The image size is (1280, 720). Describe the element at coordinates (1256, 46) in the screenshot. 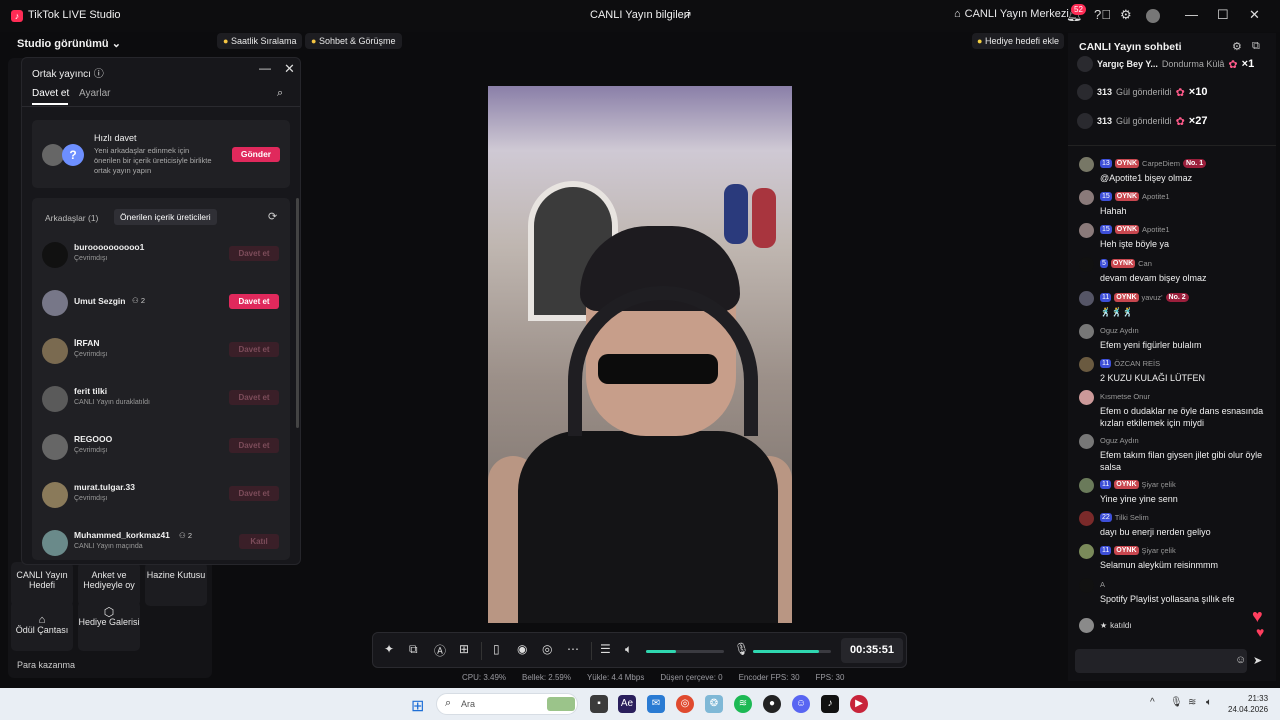

I see `popout-icon: ⧉` at that location.